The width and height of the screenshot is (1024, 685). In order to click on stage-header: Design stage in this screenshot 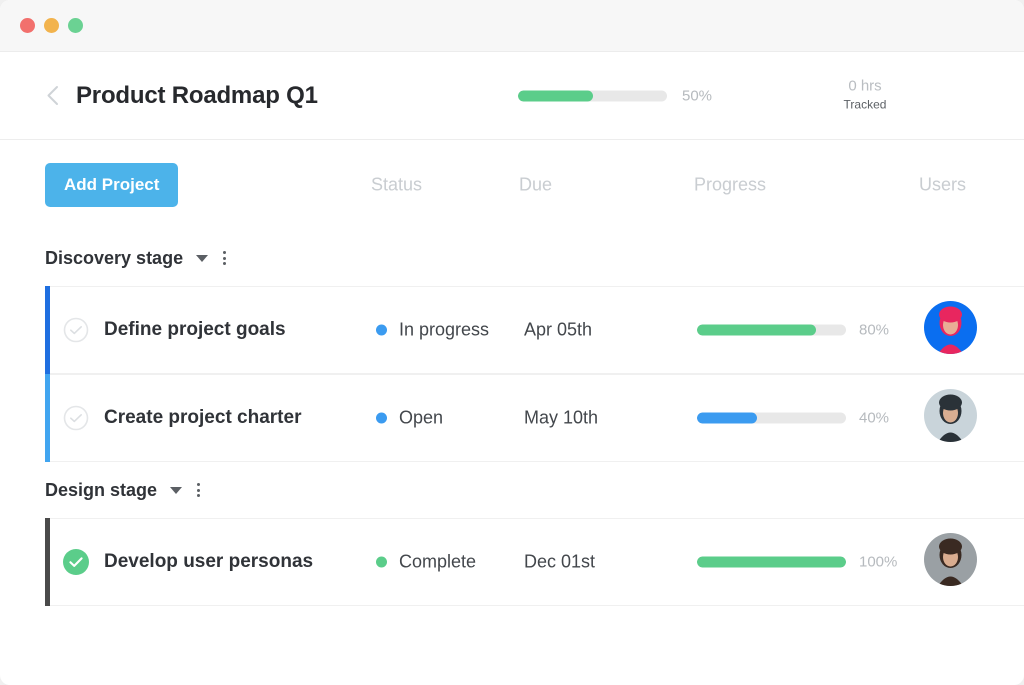, I will do `click(512, 490)`.